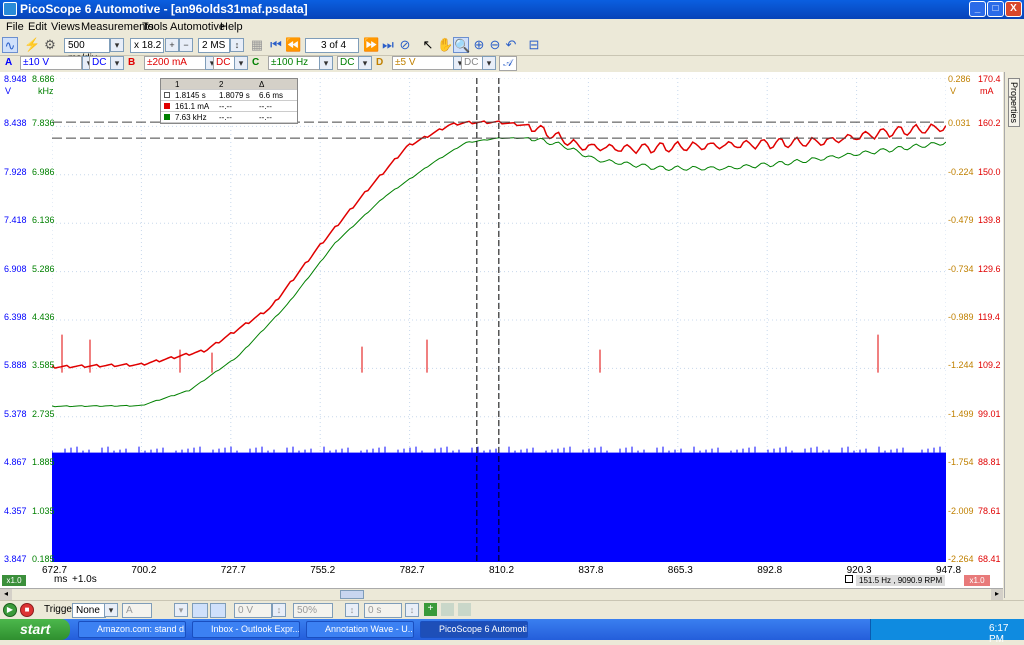 Image resolution: width=1024 pixels, height=645 pixels. I want to click on probe-icon: ⚡, so click(32, 45).